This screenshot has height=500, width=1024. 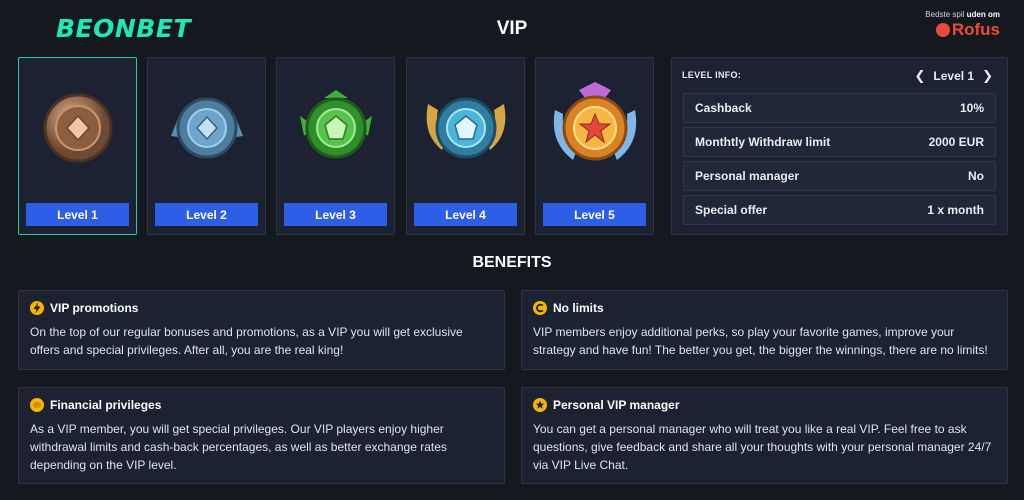 What do you see at coordinates (94, 308) in the screenshot?
I see `benefit-title: VIP promotions` at bounding box center [94, 308].